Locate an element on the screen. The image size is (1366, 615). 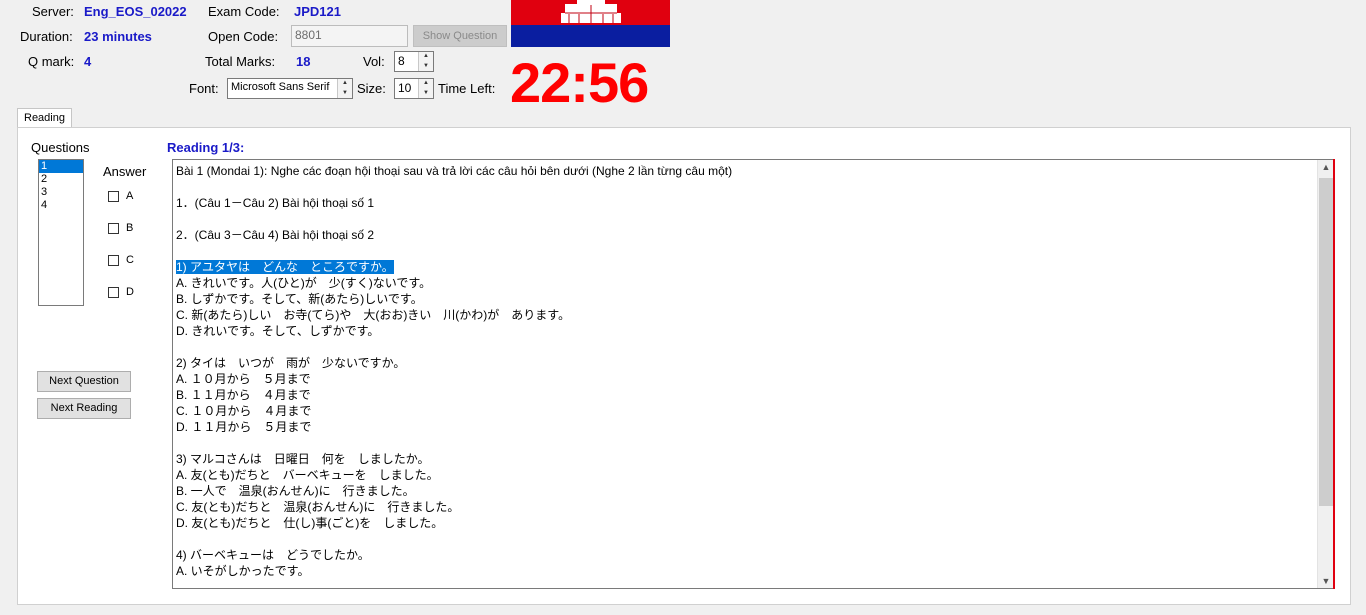
reading-line: D. １１月から ５月まで is located at coordinates (745, 427).